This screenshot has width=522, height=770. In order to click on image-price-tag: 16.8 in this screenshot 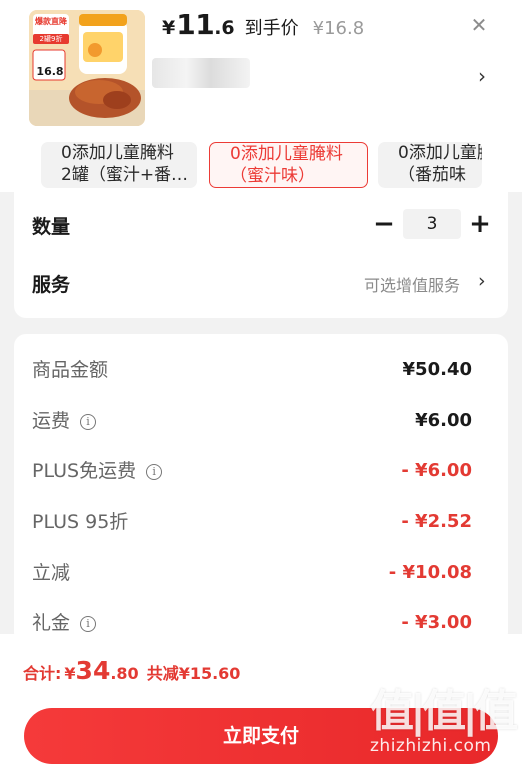, I will do `click(50, 71)`.